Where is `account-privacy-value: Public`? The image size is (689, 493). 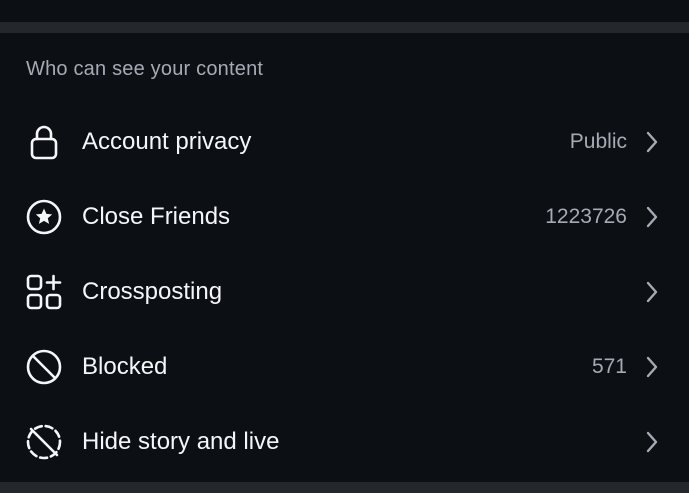
account-privacy-value: Public is located at coordinates (598, 141).